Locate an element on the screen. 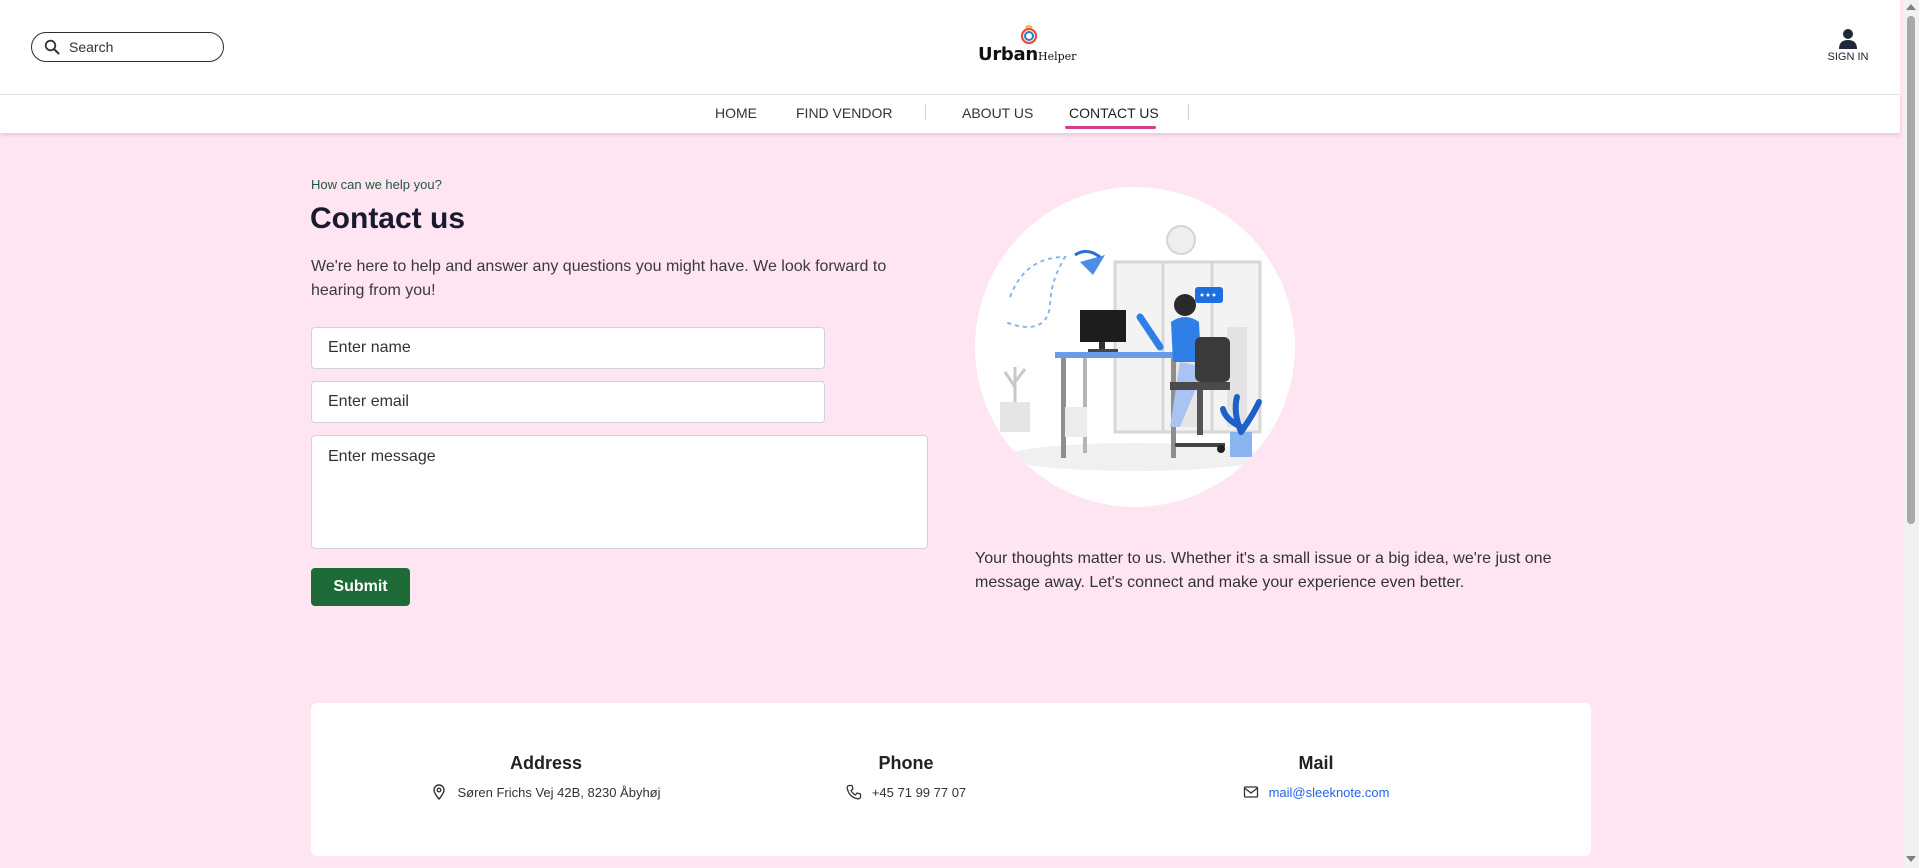  address-value: Søren Frichs Vej 42B, 8230 Åbyhøj is located at coordinates (559, 792).